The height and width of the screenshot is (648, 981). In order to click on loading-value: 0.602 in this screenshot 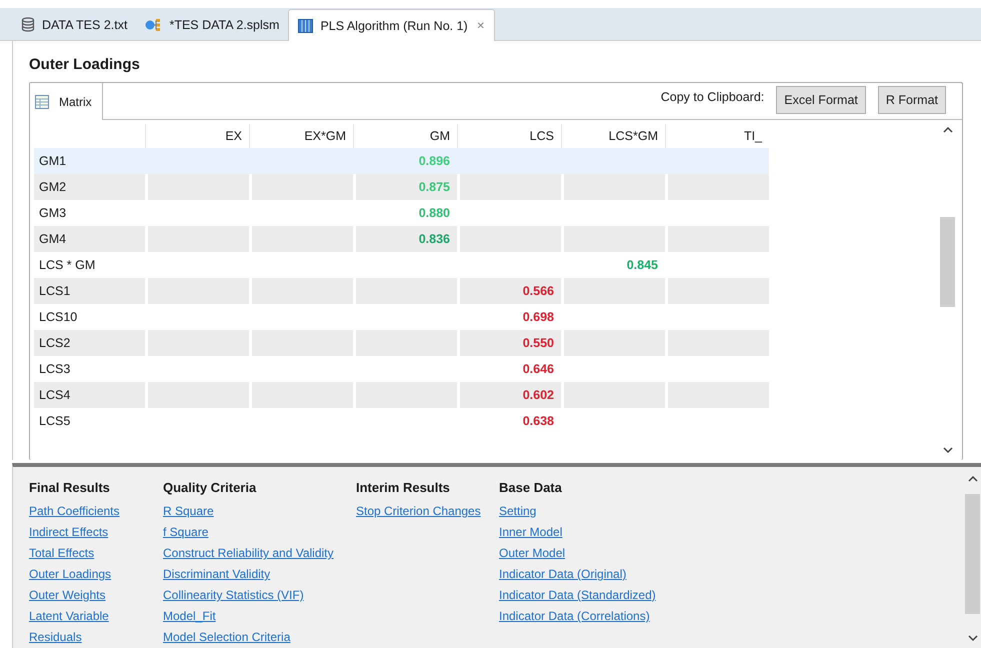, I will do `click(538, 395)`.